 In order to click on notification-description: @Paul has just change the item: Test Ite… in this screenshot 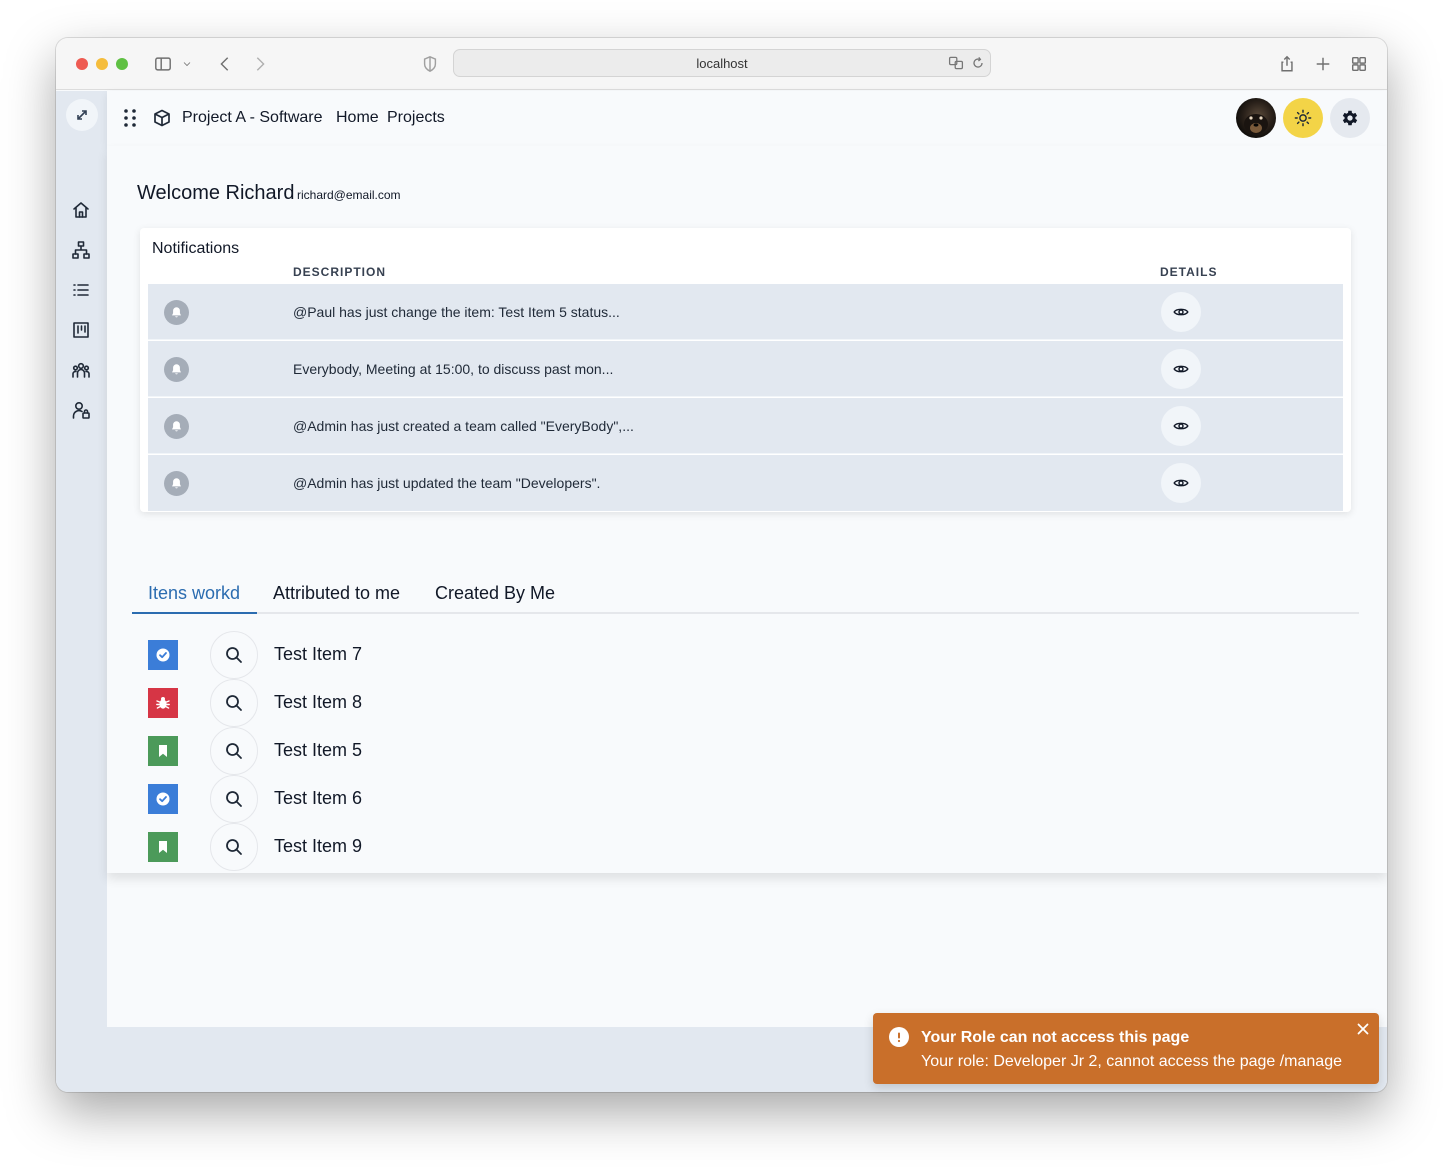, I will do `click(456, 312)`.